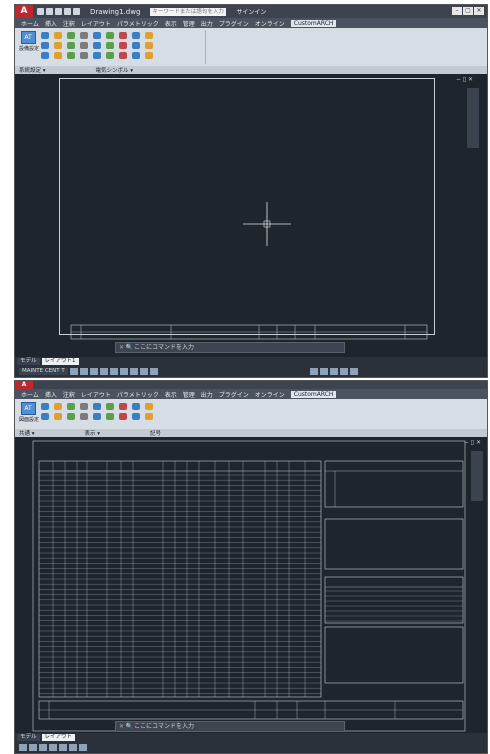  Describe the element at coordinates (133, 371) in the screenshot. I see `ducs-icon` at that location.